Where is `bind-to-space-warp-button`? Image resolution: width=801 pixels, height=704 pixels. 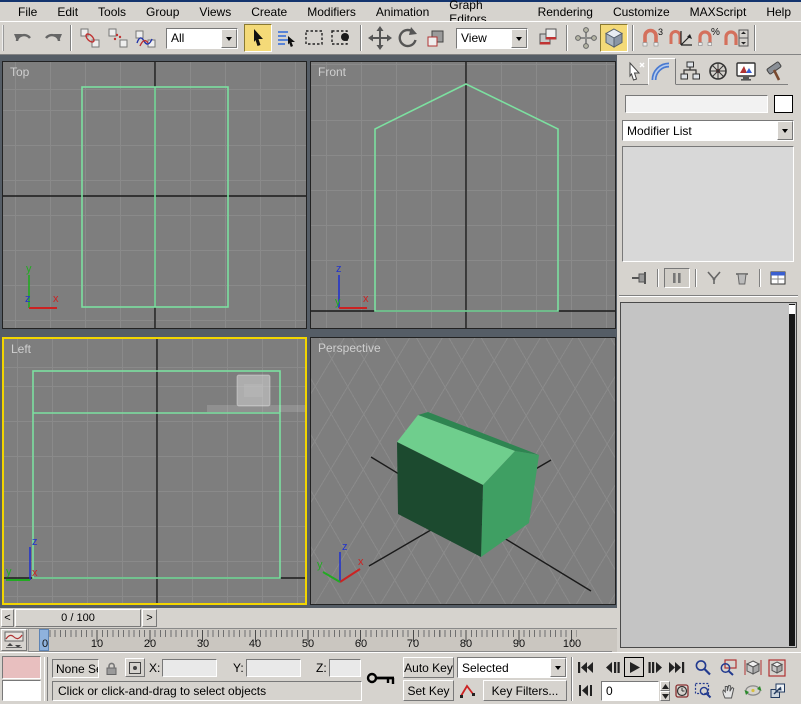 bind-to-space-warp-button is located at coordinates (146, 38).